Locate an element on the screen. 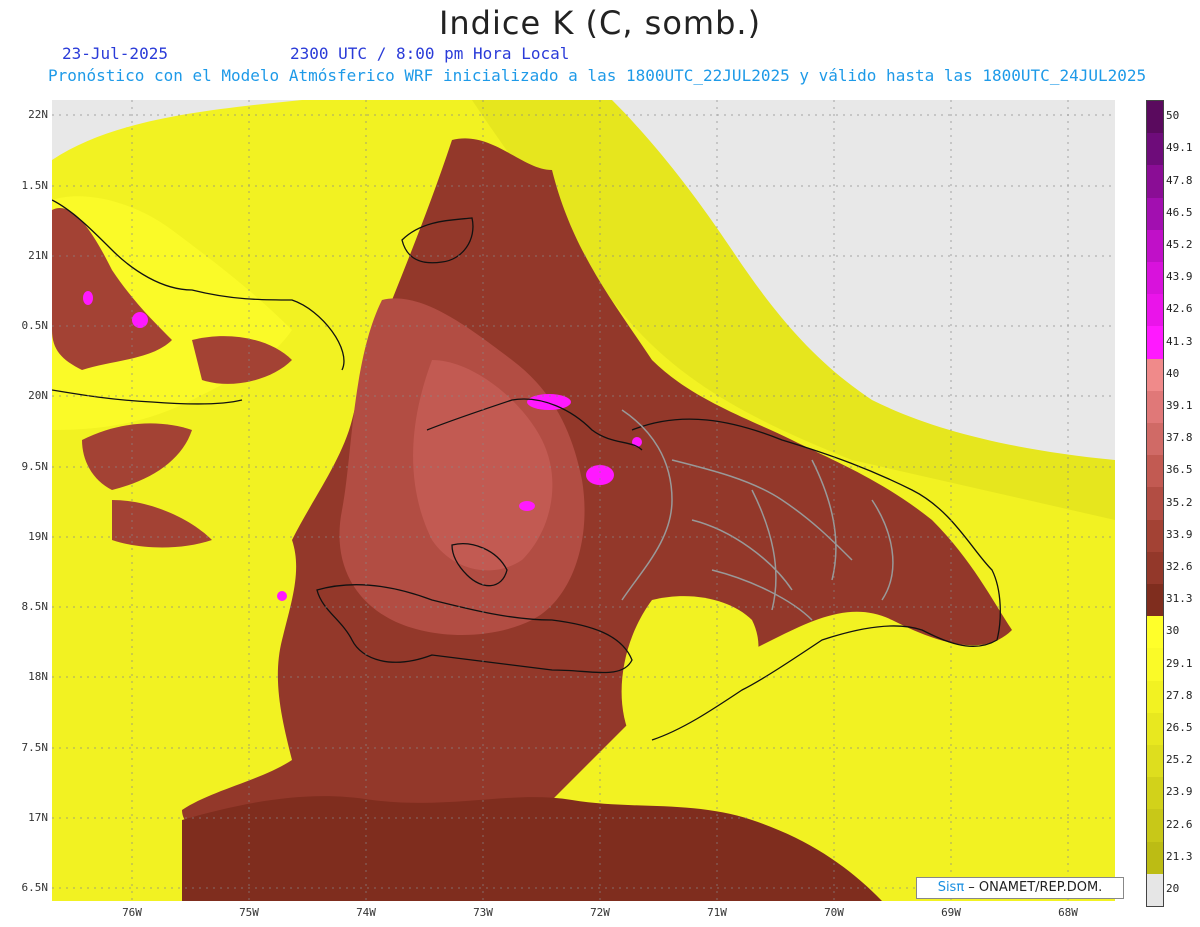  colorbar-tick-label: 36.5 is located at coordinates (1179, 470).